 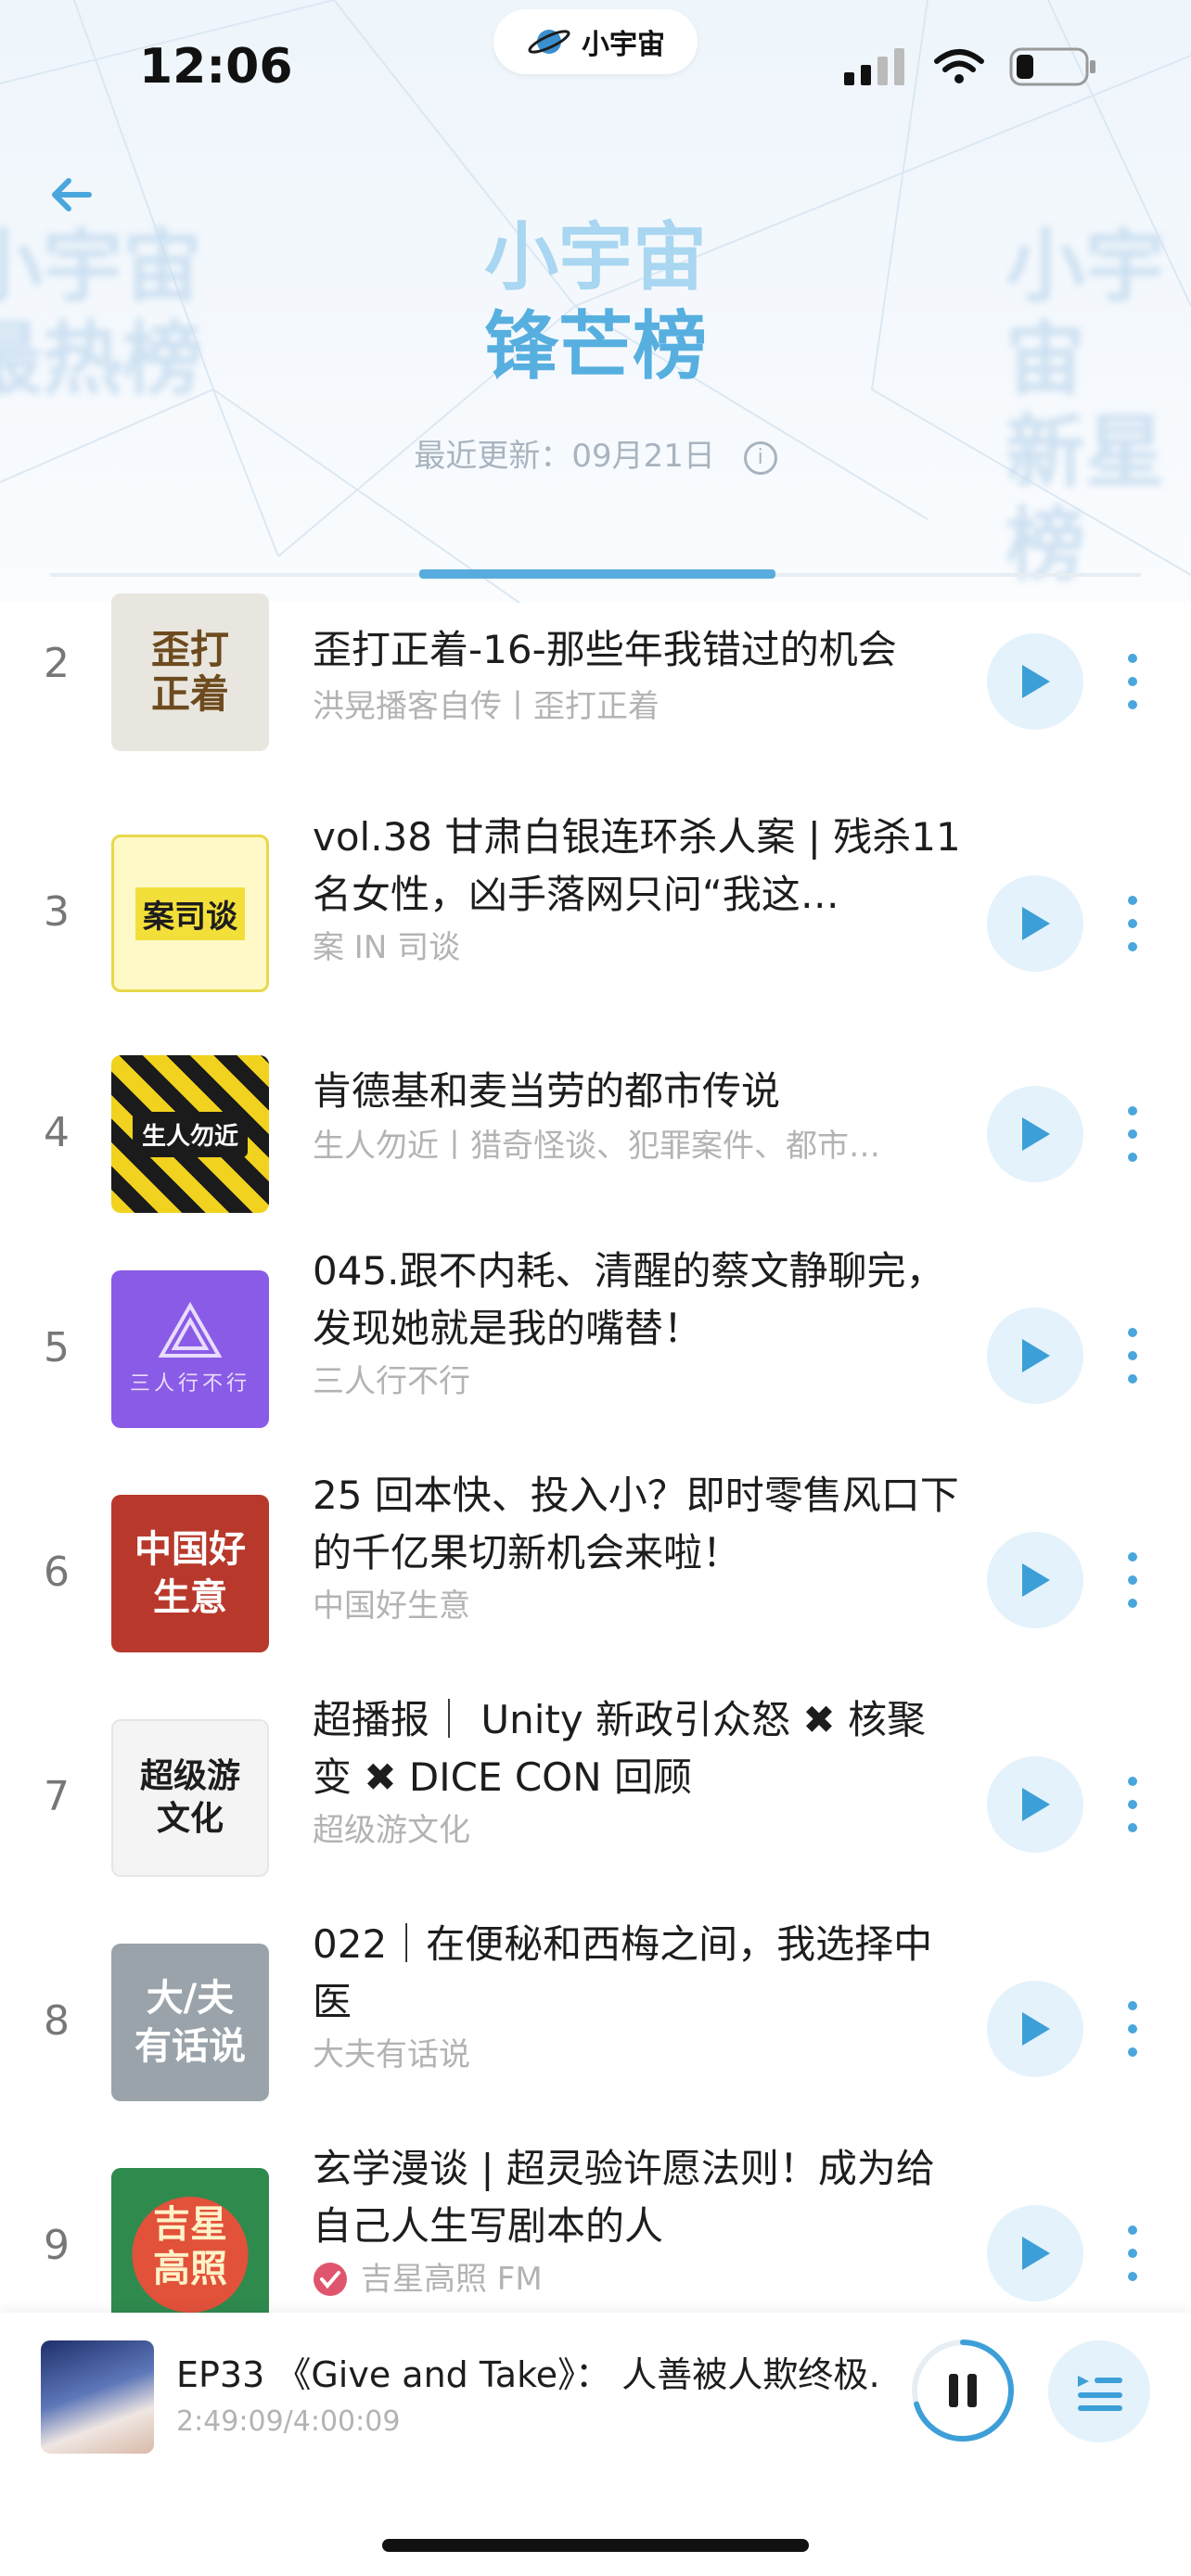 What do you see at coordinates (637, 1300) in the screenshot?
I see `episode-title: 045.跟不内耗、清醒的蔡文静聊完，发现她就是我的嘴替！` at bounding box center [637, 1300].